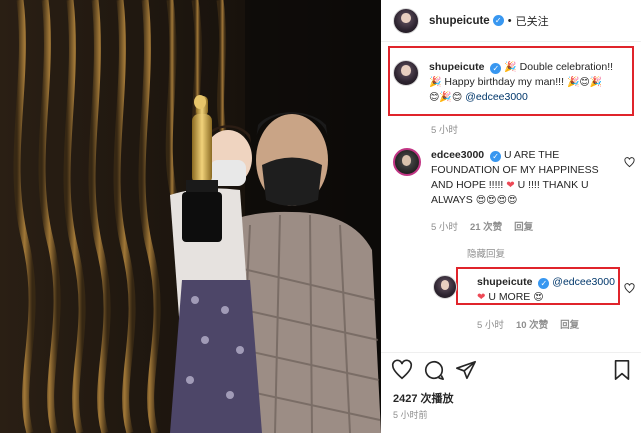 This screenshot has height=433, width=641. What do you see at coordinates (434, 370) in the screenshot?
I see `comment-icon` at bounding box center [434, 370].